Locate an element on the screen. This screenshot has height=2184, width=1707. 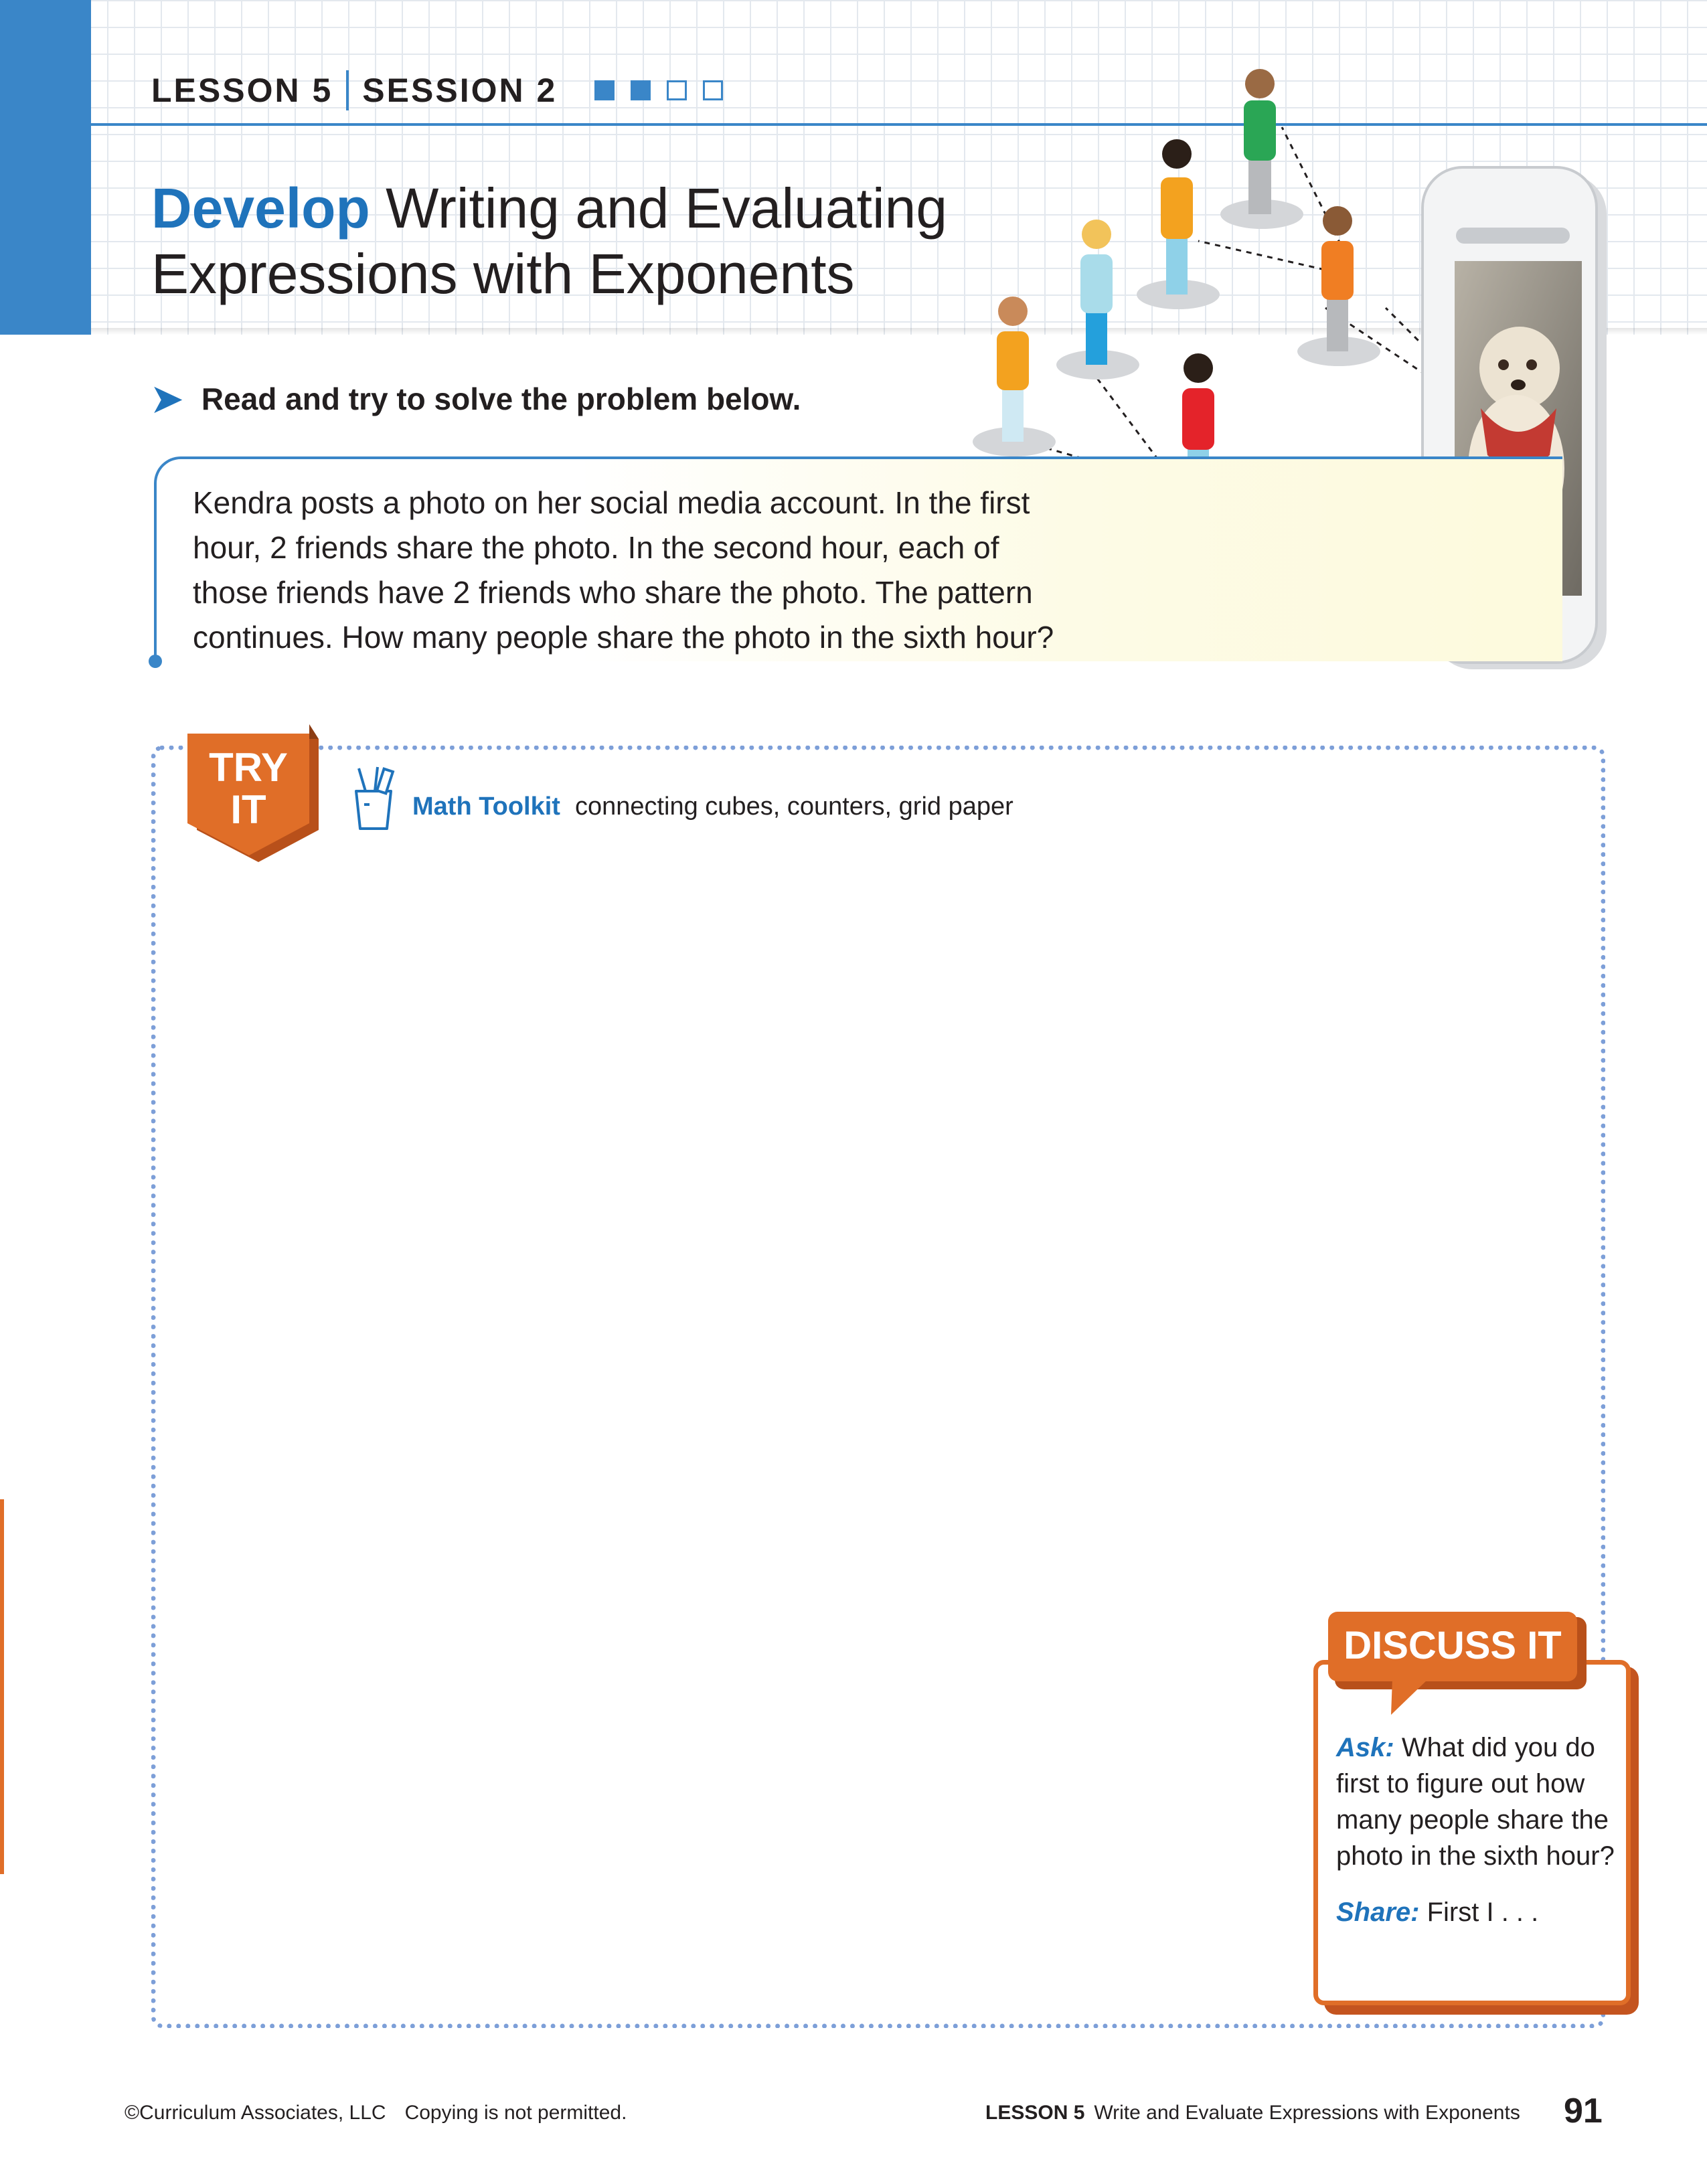
try-it-line2: IT is located at coordinates (248, 809).